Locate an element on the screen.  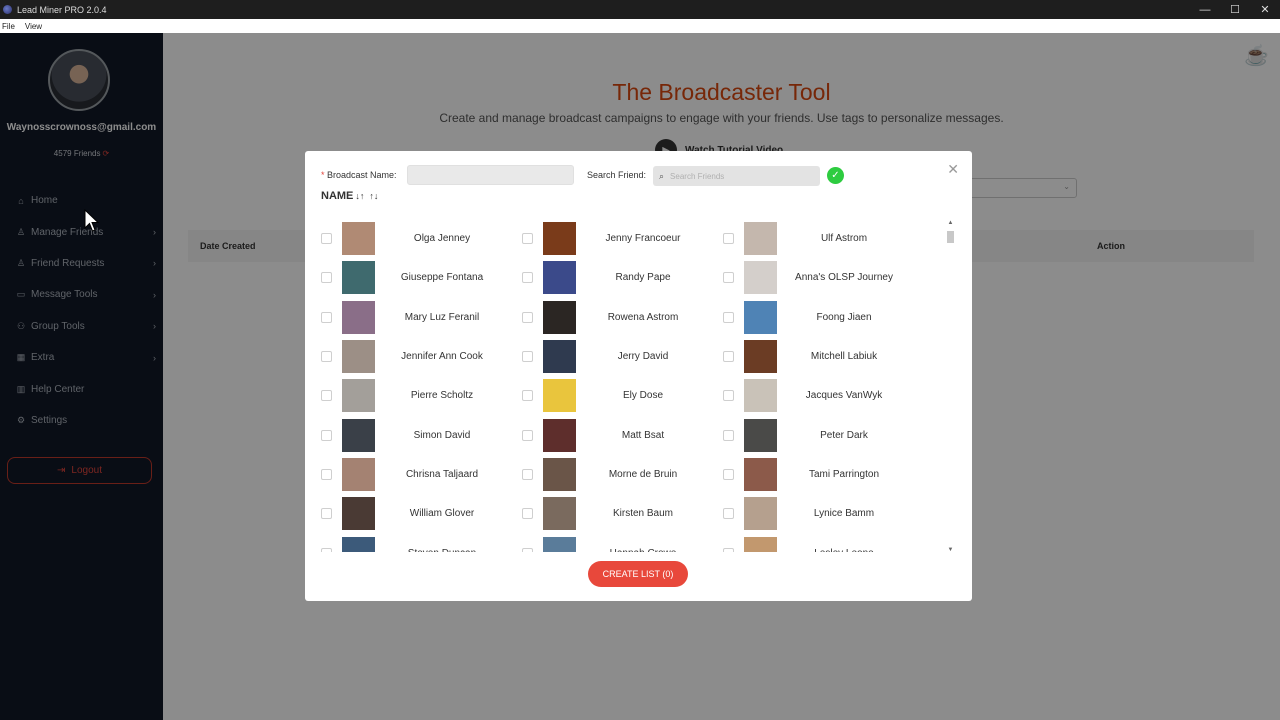
broadcast-name-label: * Broadcast Name: is located at coordinates (359, 175).